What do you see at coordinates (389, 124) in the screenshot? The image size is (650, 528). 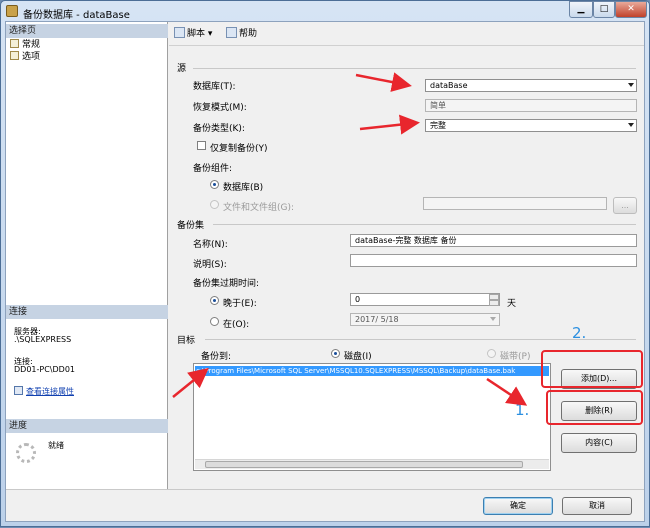 I see `arrow-to-backup-type` at bounding box center [389, 124].